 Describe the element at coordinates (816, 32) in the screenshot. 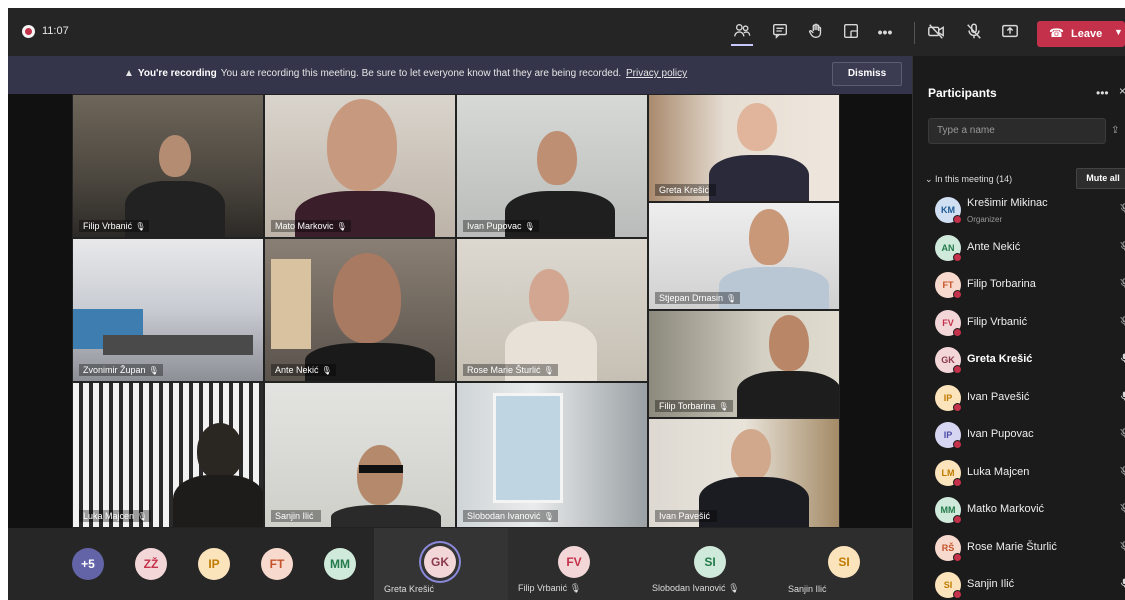

I see `raise-hand-icon` at that location.